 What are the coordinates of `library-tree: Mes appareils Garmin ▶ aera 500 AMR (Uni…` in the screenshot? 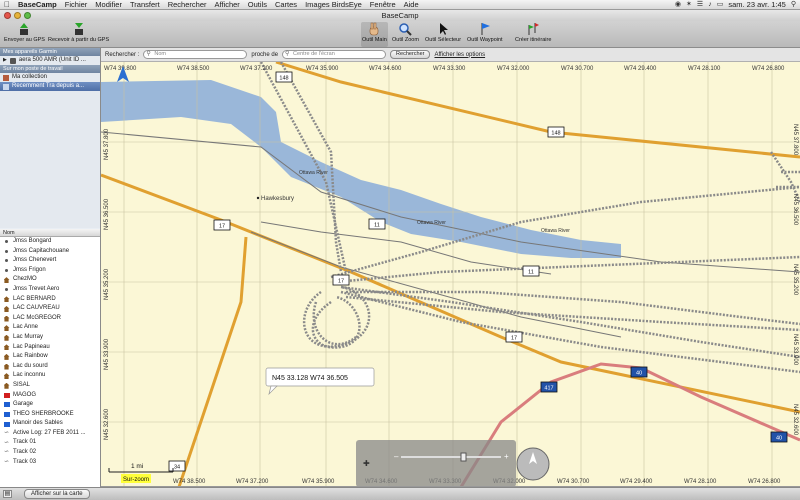 It's located at (50, 138).